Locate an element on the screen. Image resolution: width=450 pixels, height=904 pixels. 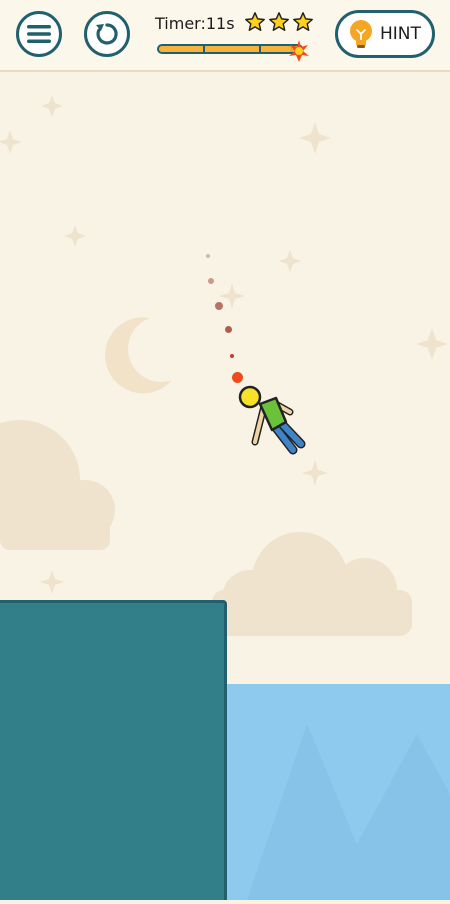
star-rating is located at coordinates (279, 22).